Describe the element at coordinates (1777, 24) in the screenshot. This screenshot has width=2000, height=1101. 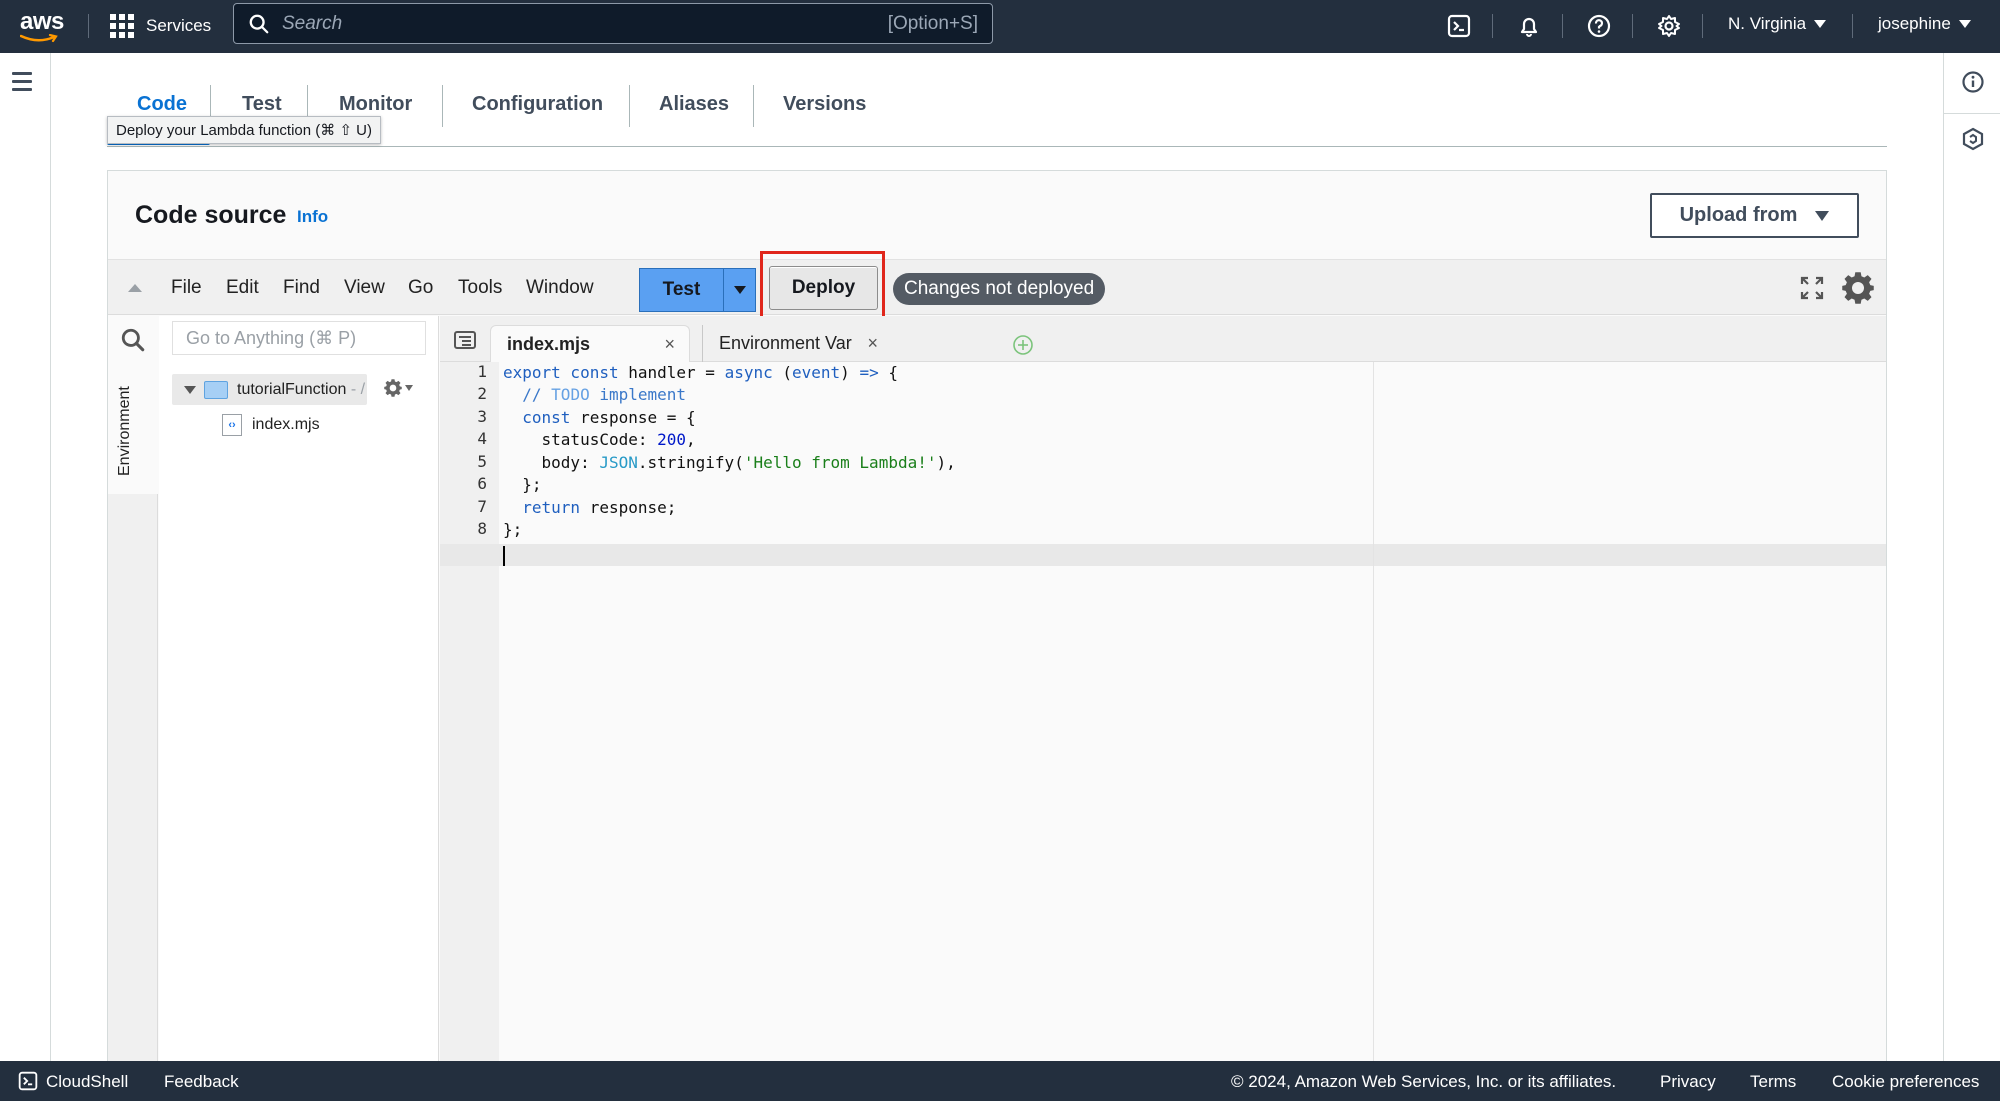
I see `region-selector: N. Virginia` at that location.